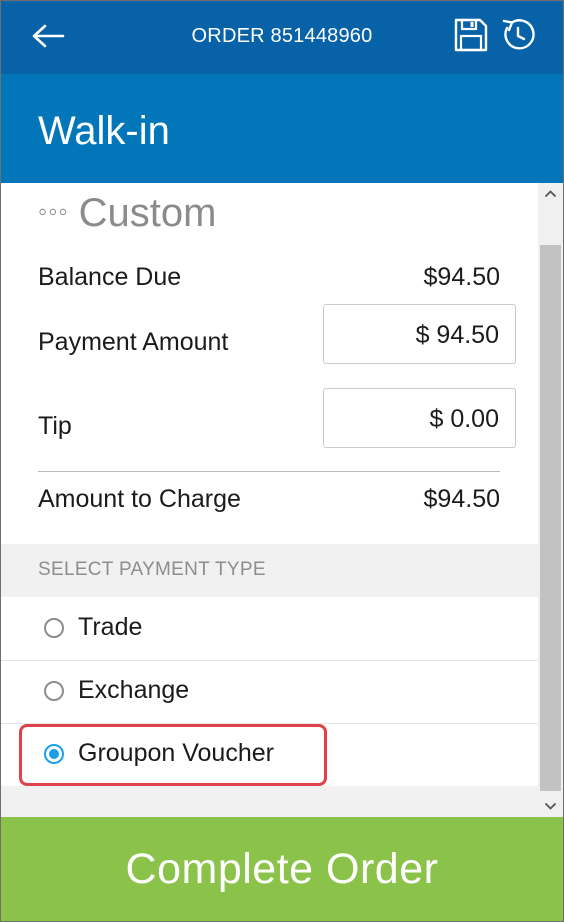 The height and width of the screenshot is (922, 564). I want to click on tip-value: $ 0.00, so click(464, 419).